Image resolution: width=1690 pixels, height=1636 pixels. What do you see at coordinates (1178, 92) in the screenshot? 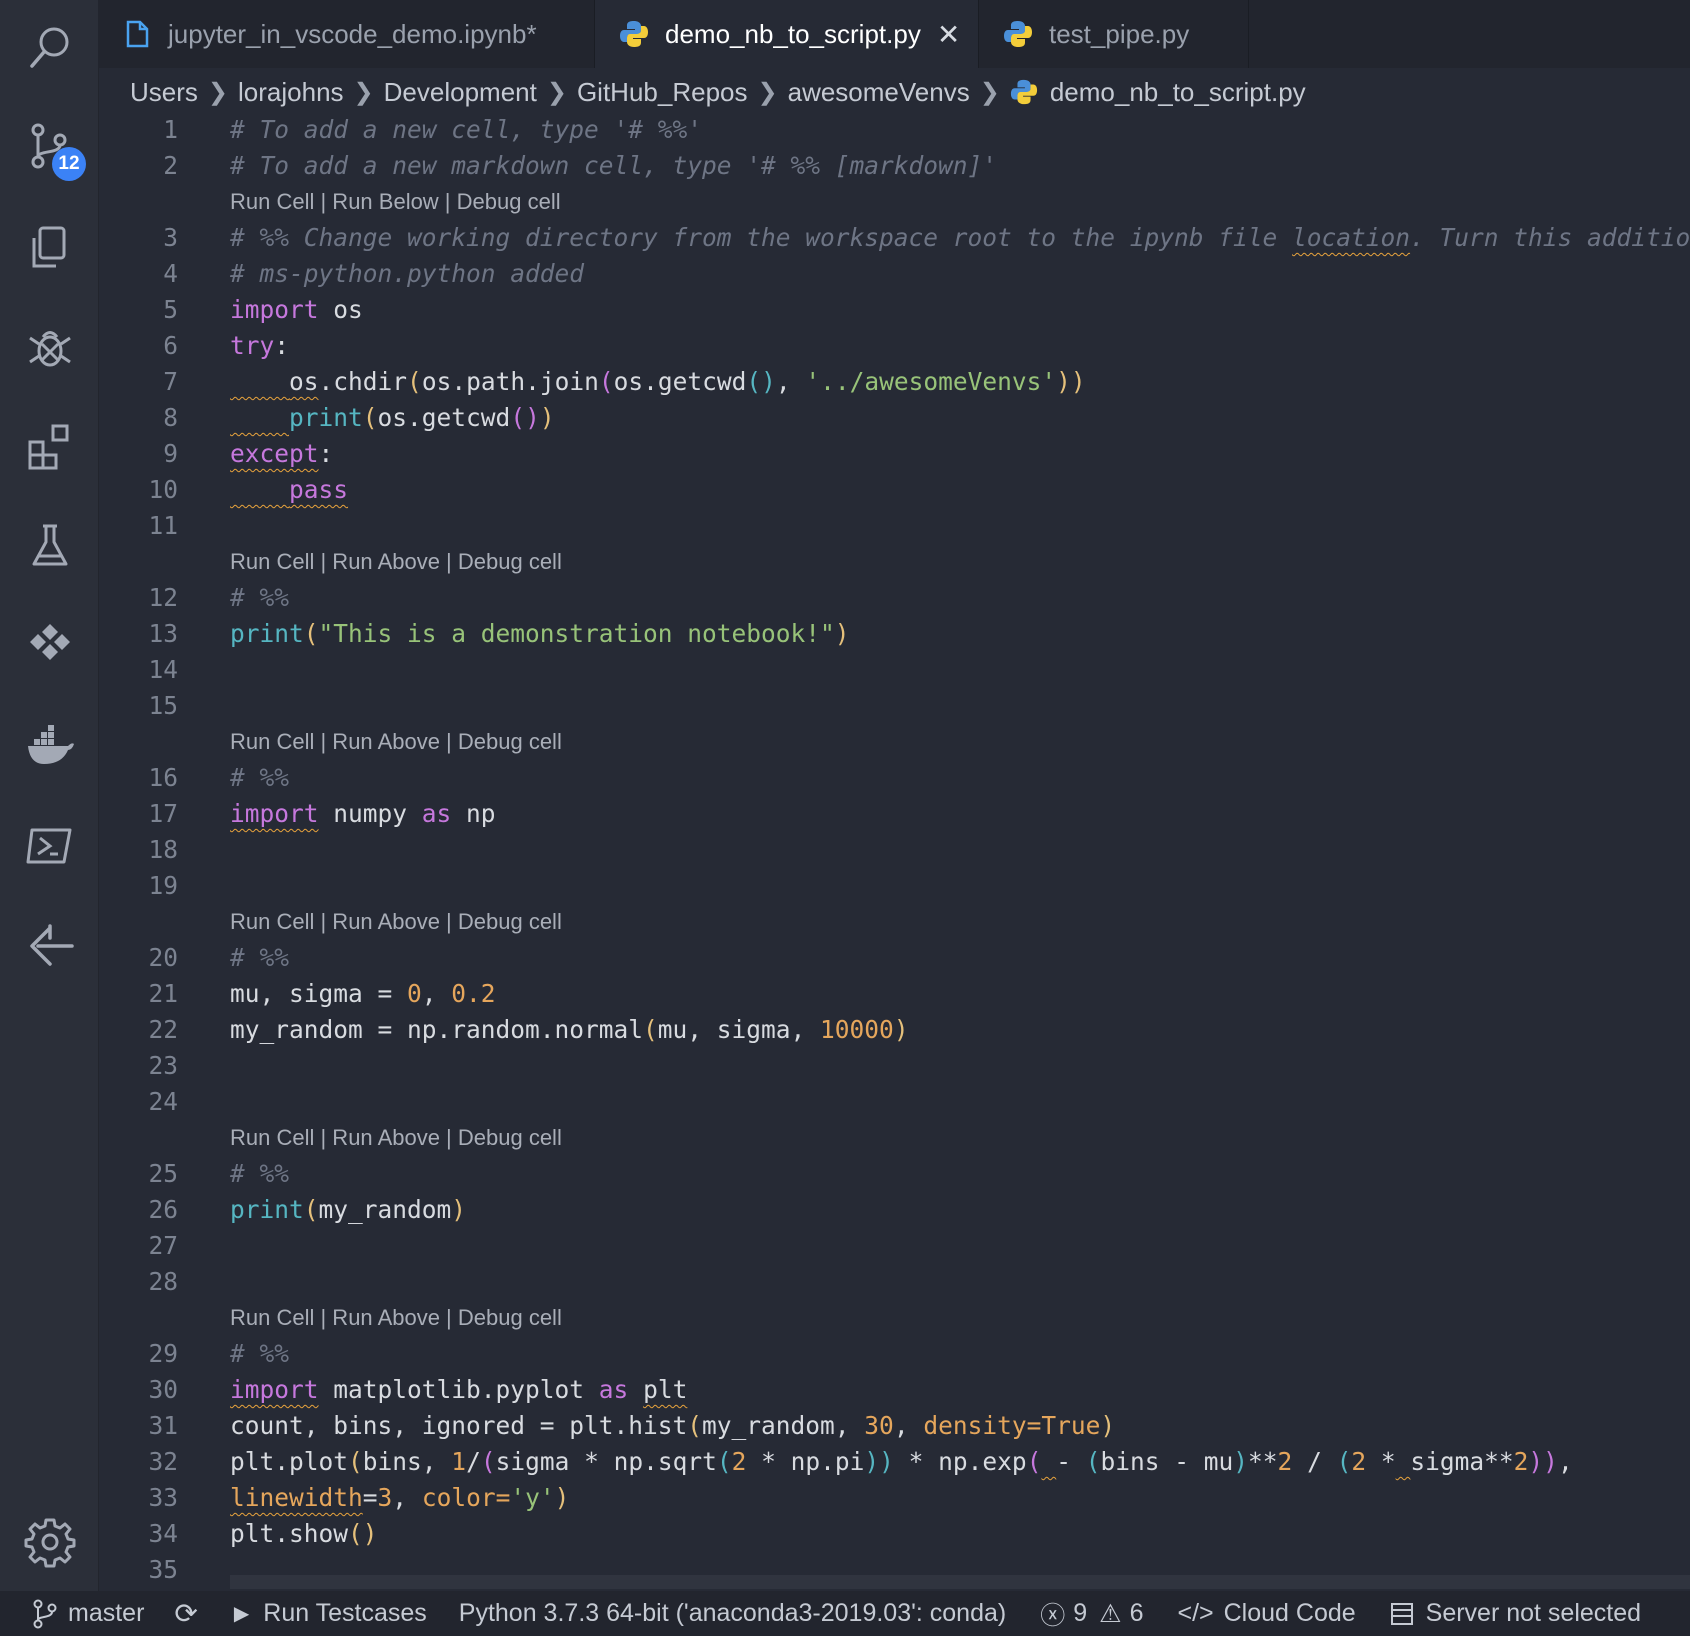
I see `breadcrumb-item-file: demo_nb_to_script.py` at bounding box center [1178, 92].